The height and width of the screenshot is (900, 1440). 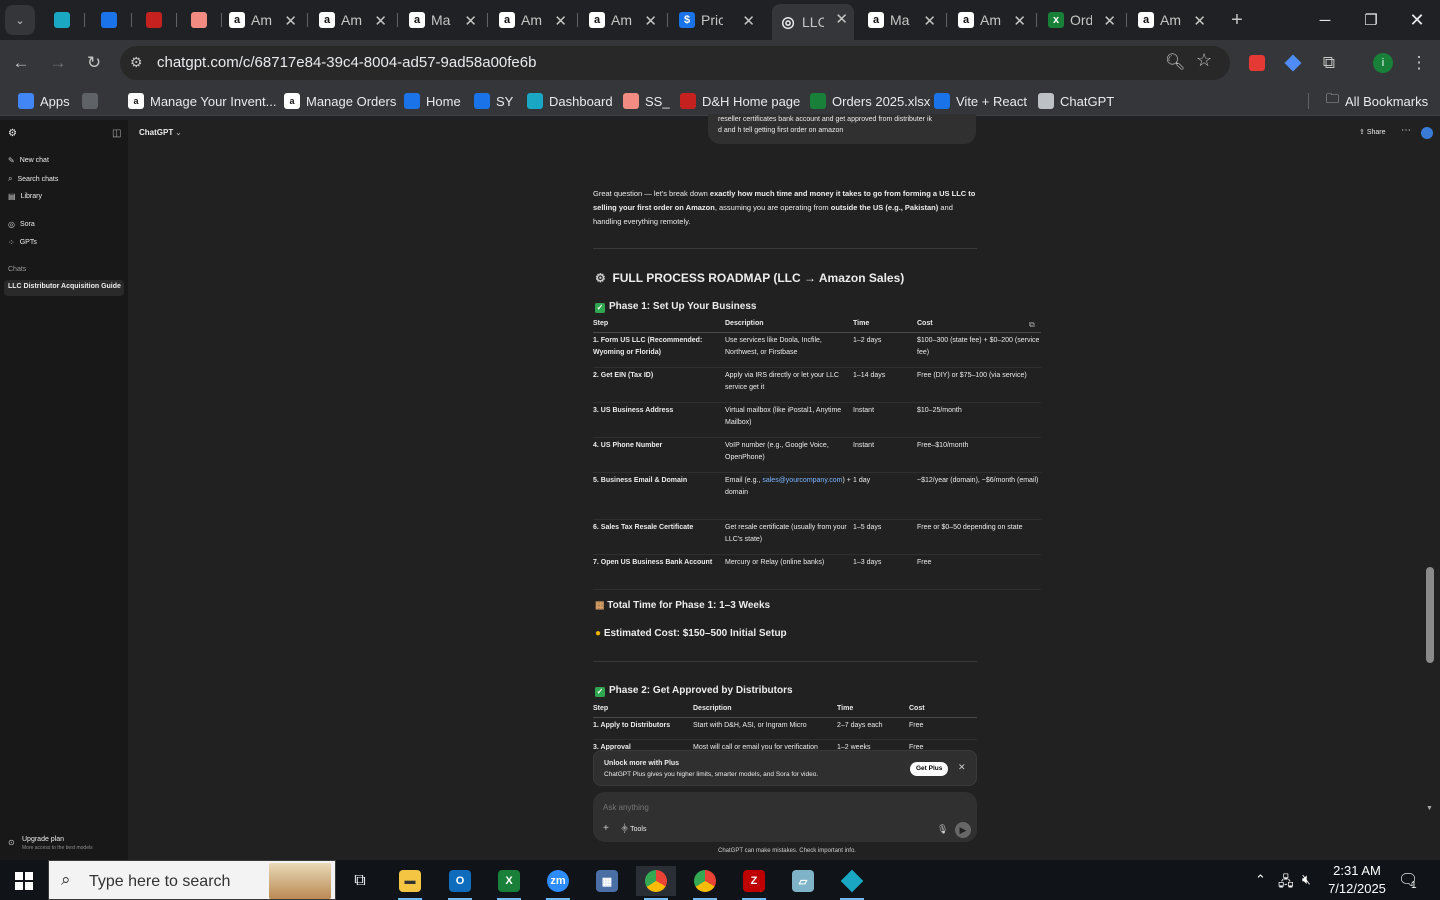 I want to click on filezilla-icon: Z, so click(x=754, y=883).